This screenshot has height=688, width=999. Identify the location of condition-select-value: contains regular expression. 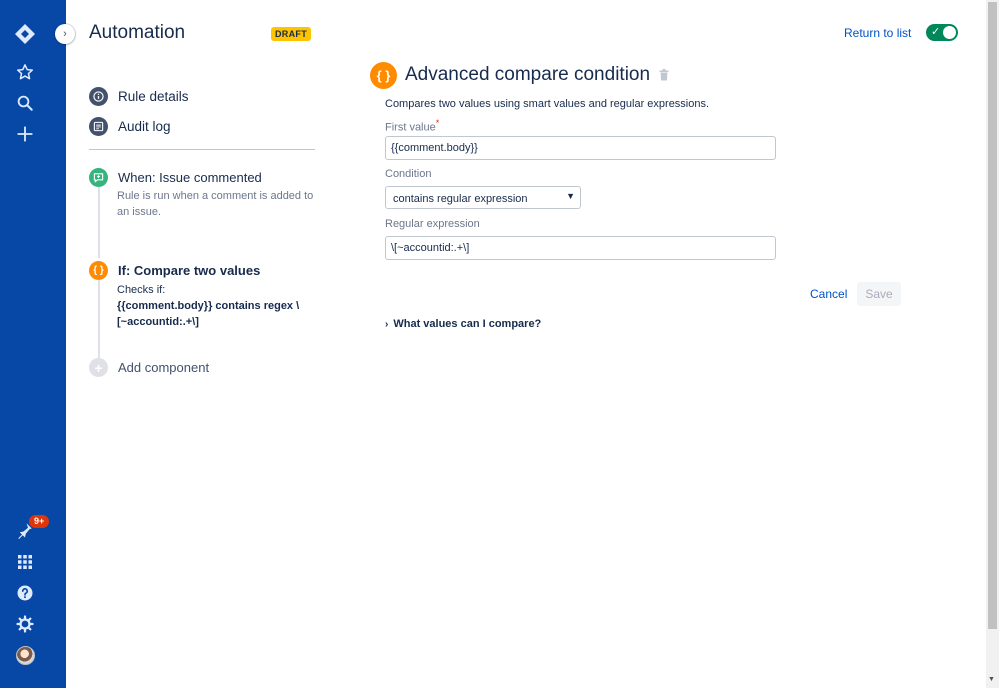
(460, 199).